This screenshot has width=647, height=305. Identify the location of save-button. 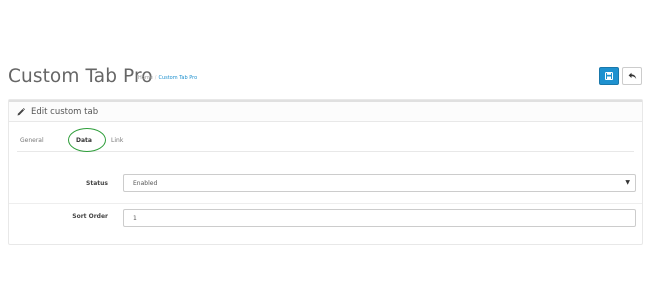
(609, 76).